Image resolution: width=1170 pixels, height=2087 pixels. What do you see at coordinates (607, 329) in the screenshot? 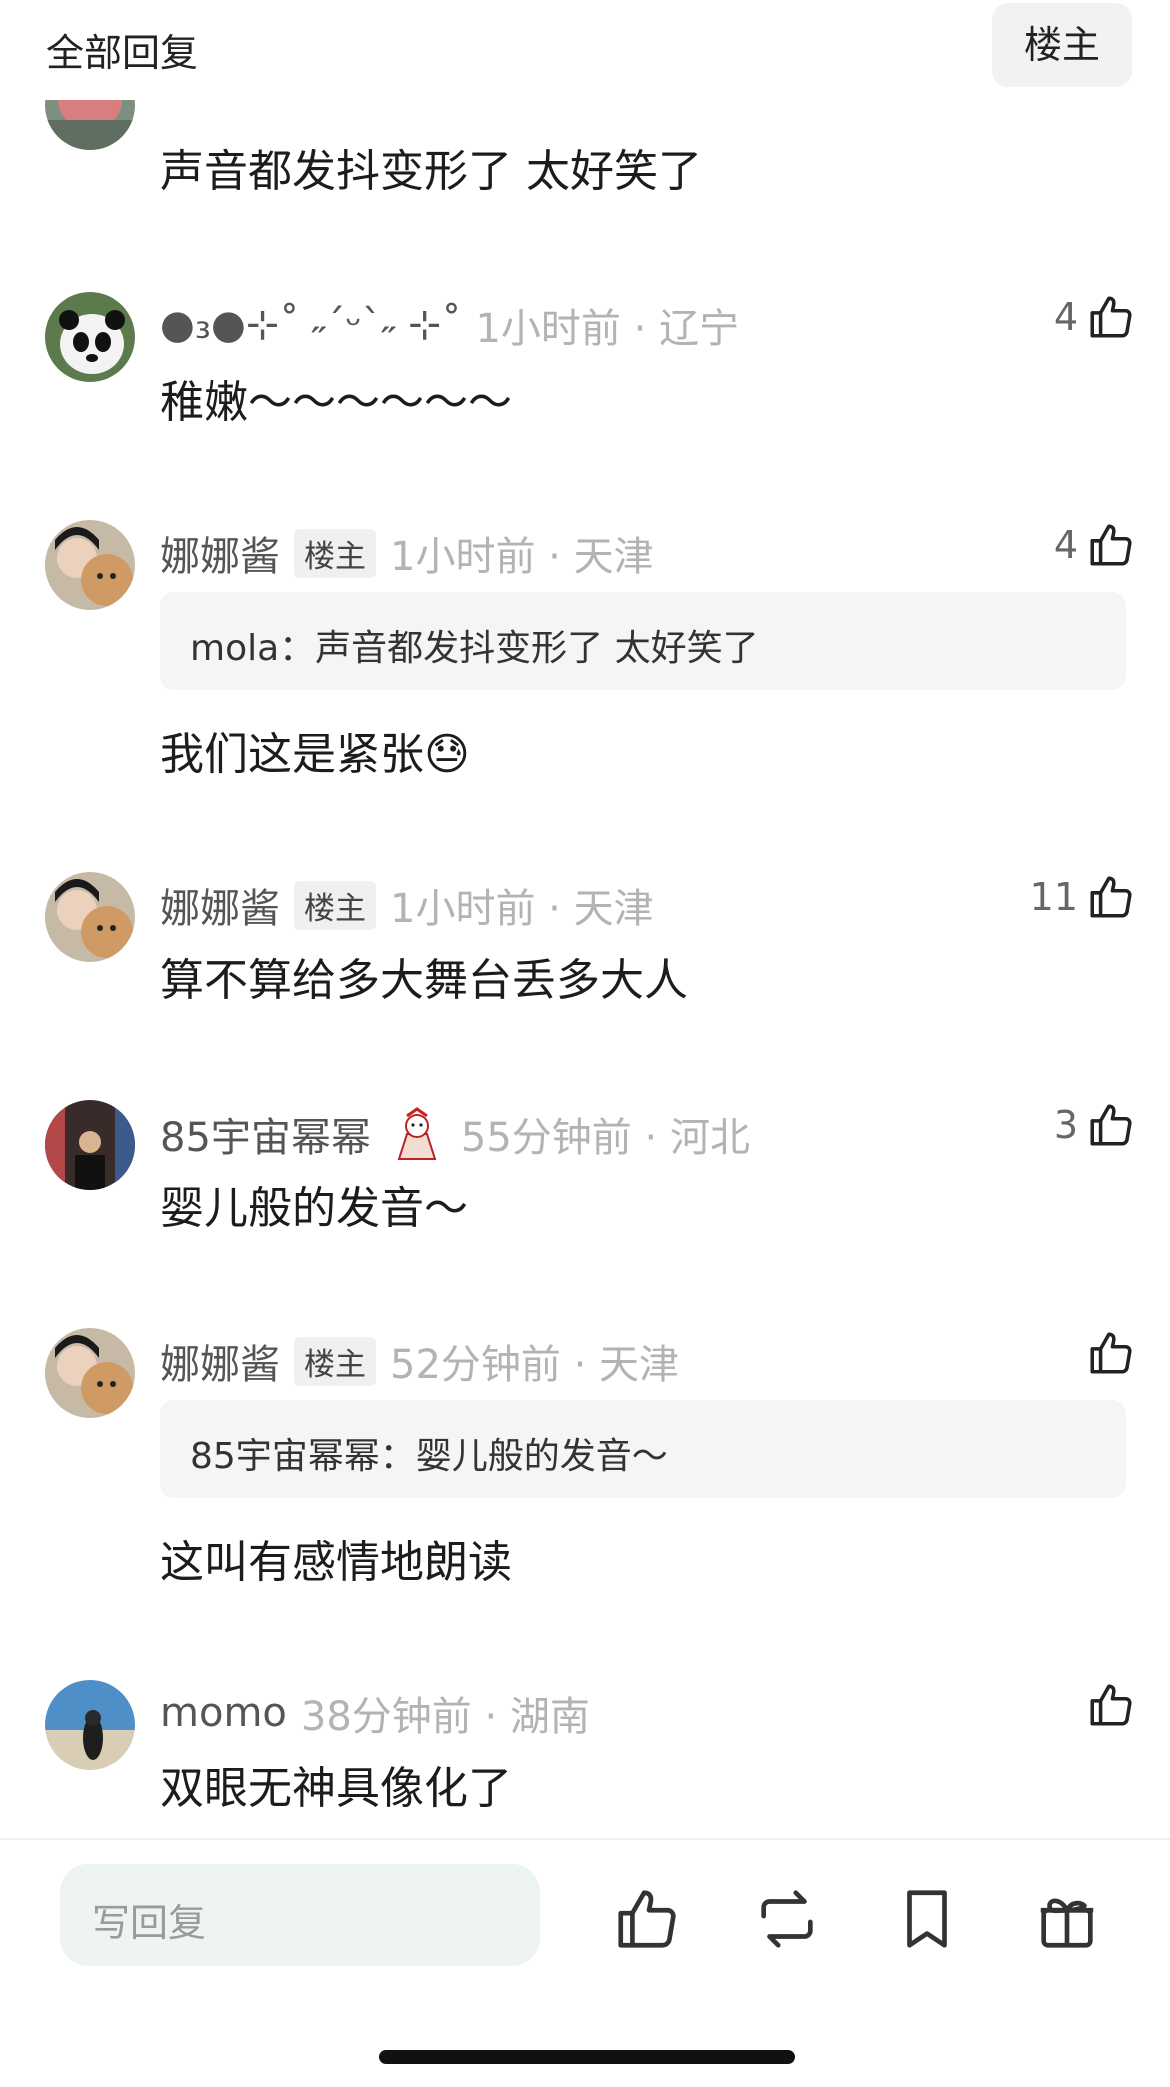
I see `time-location: 1小时前 · 辽宁` at bounding box center [607, 329].